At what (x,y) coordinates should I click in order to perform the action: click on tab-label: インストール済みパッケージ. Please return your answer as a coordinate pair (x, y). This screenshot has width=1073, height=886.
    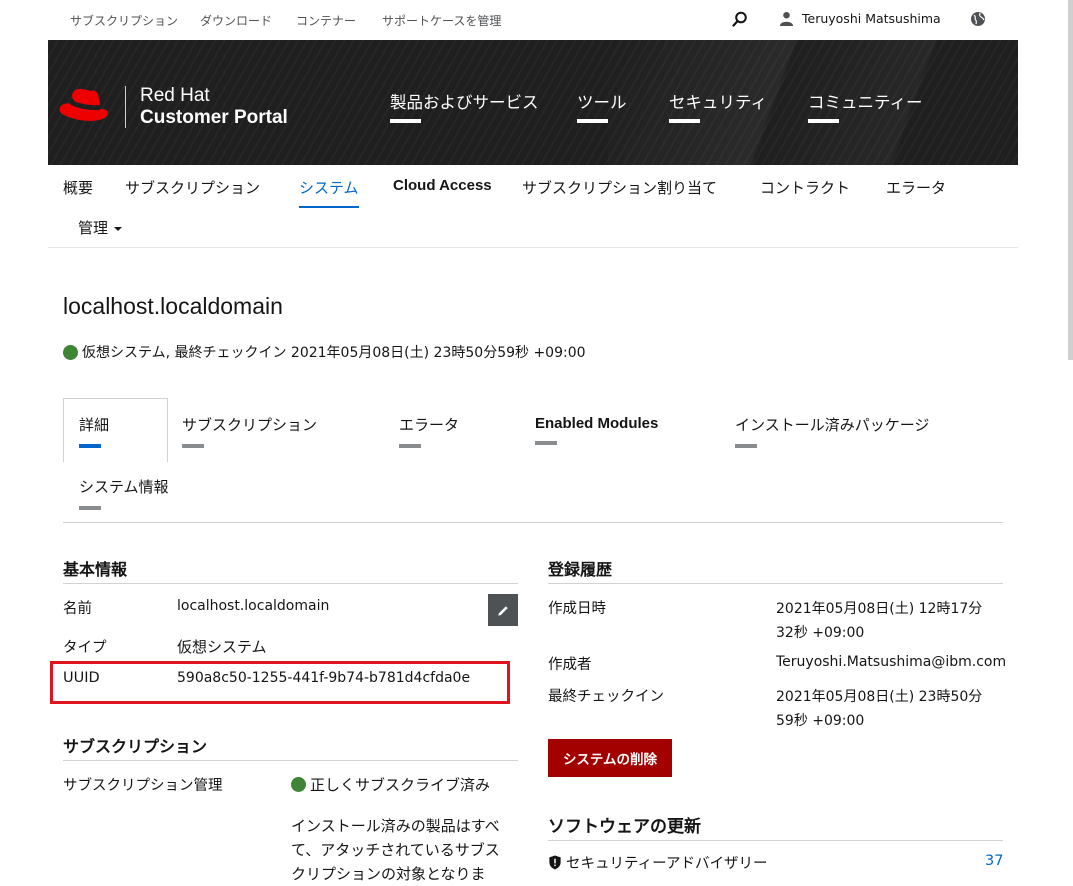
    Looking at the image, I should click on (832, 425).